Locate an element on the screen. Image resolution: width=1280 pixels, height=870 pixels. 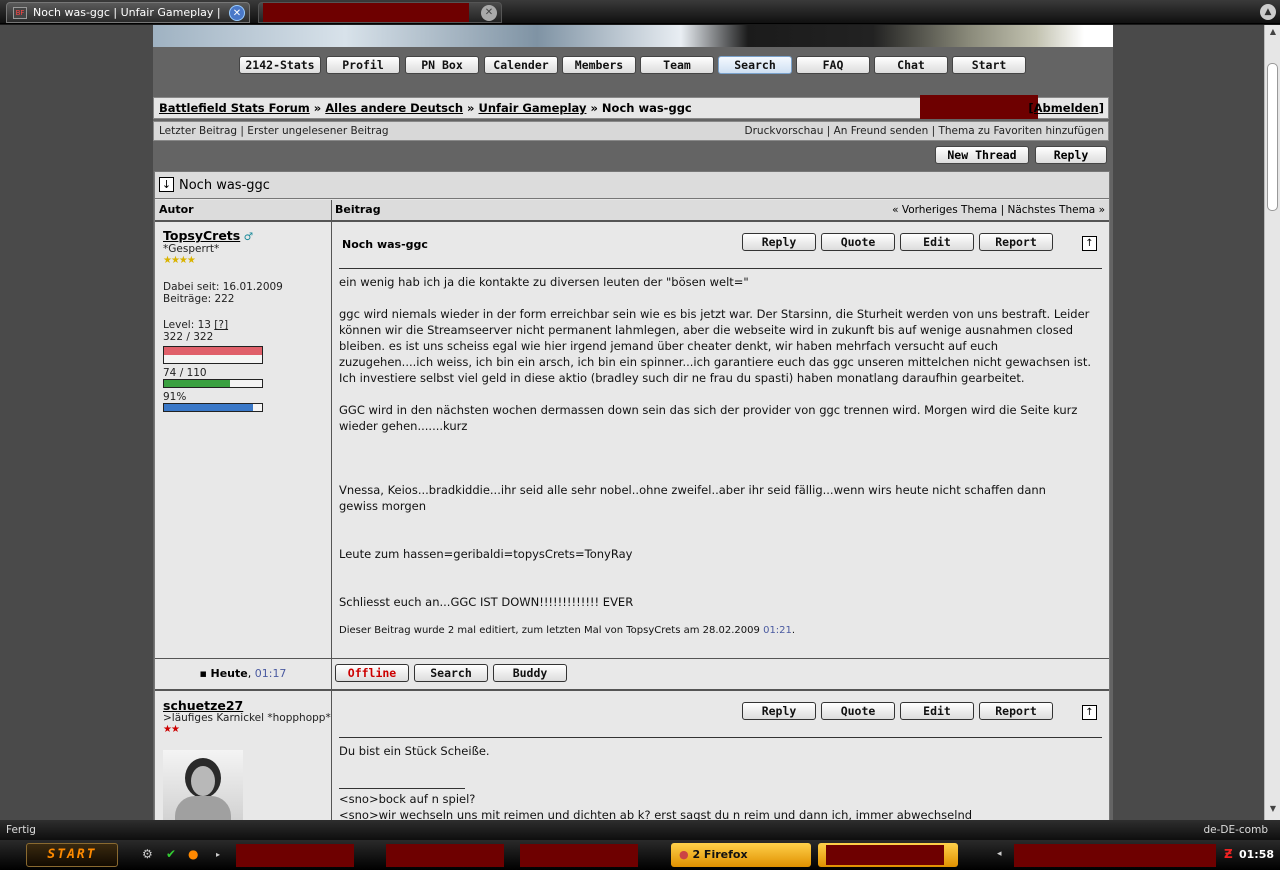
tray-expand-icon: ◂ is located at coordinates (999, 854).